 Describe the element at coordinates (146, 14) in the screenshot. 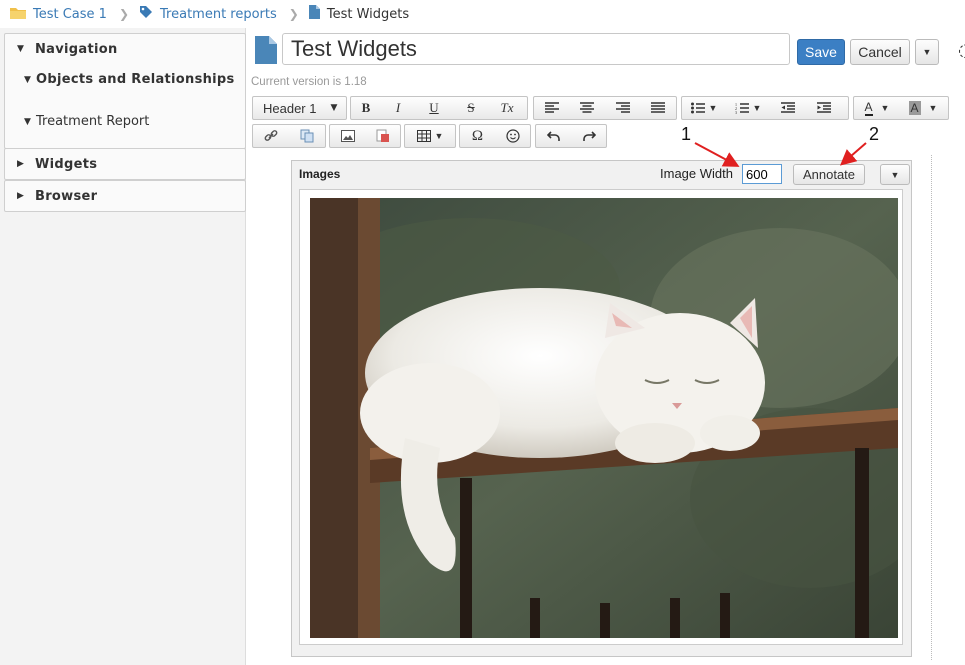

I see `tag-icon` at that location.